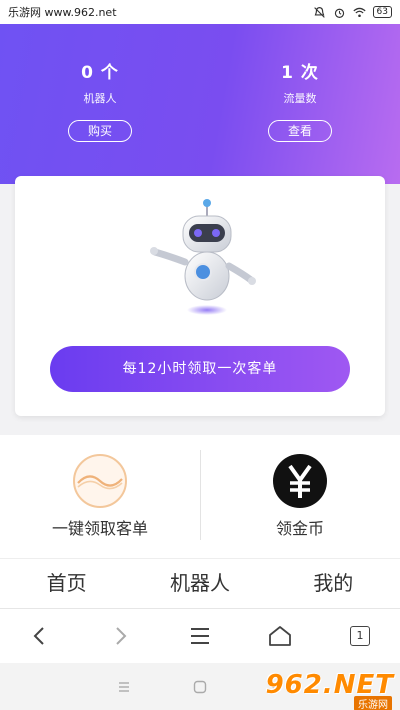 The height and width of the screenshot is (710, 400). I want to click on back-button, so click(40, 636).